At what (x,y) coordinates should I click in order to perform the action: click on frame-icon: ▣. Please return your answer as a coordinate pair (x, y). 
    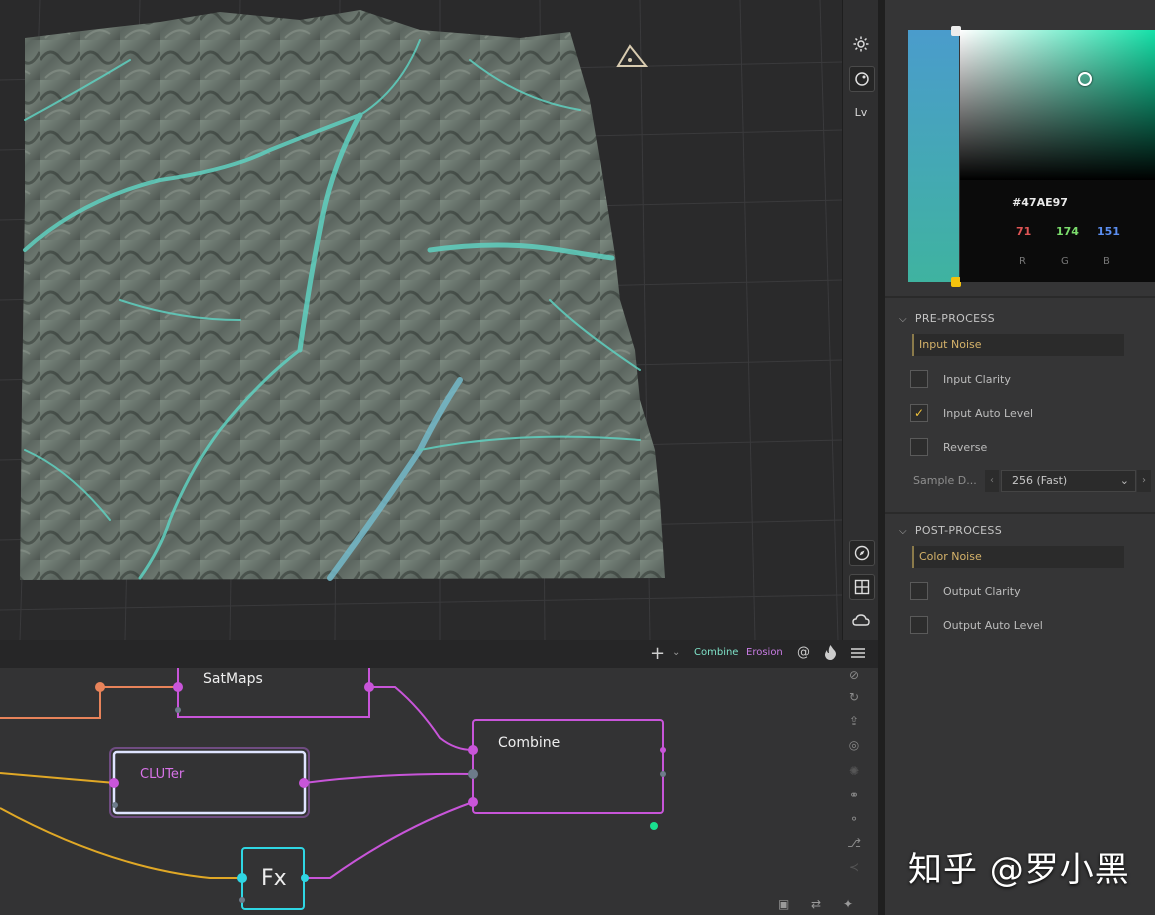
    Looking at the image, I should click on (783, 904).